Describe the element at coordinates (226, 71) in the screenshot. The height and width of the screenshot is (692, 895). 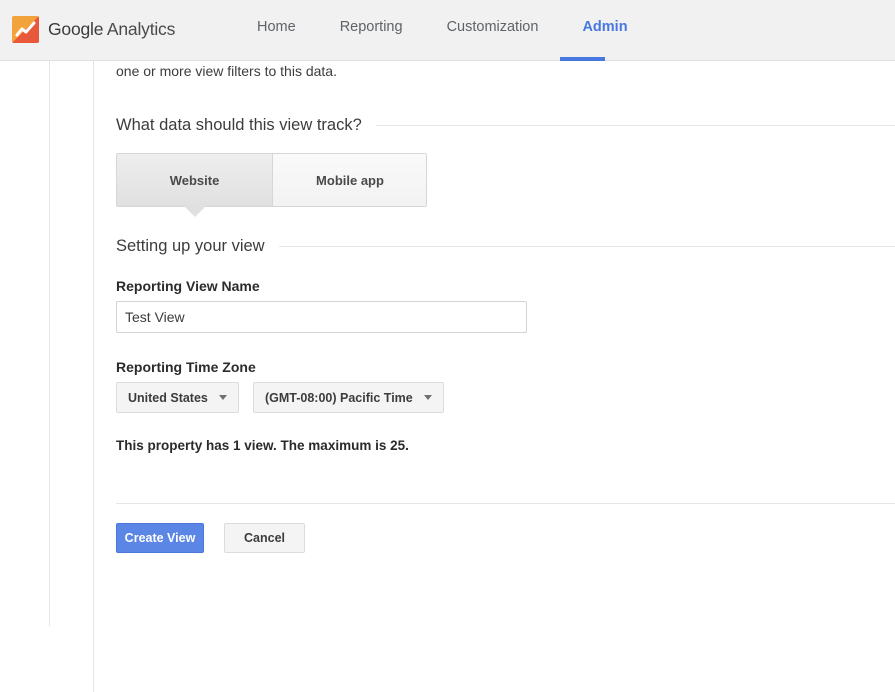
I see `intro-text: one or more view filters to this data.` at that location.